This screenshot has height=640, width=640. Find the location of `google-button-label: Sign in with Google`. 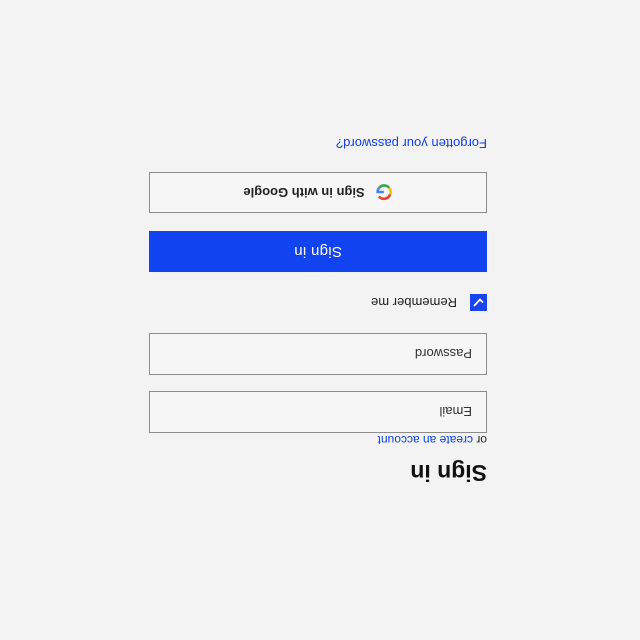

google-button-label: Sign in with Google is located at coordinates (304, 192).